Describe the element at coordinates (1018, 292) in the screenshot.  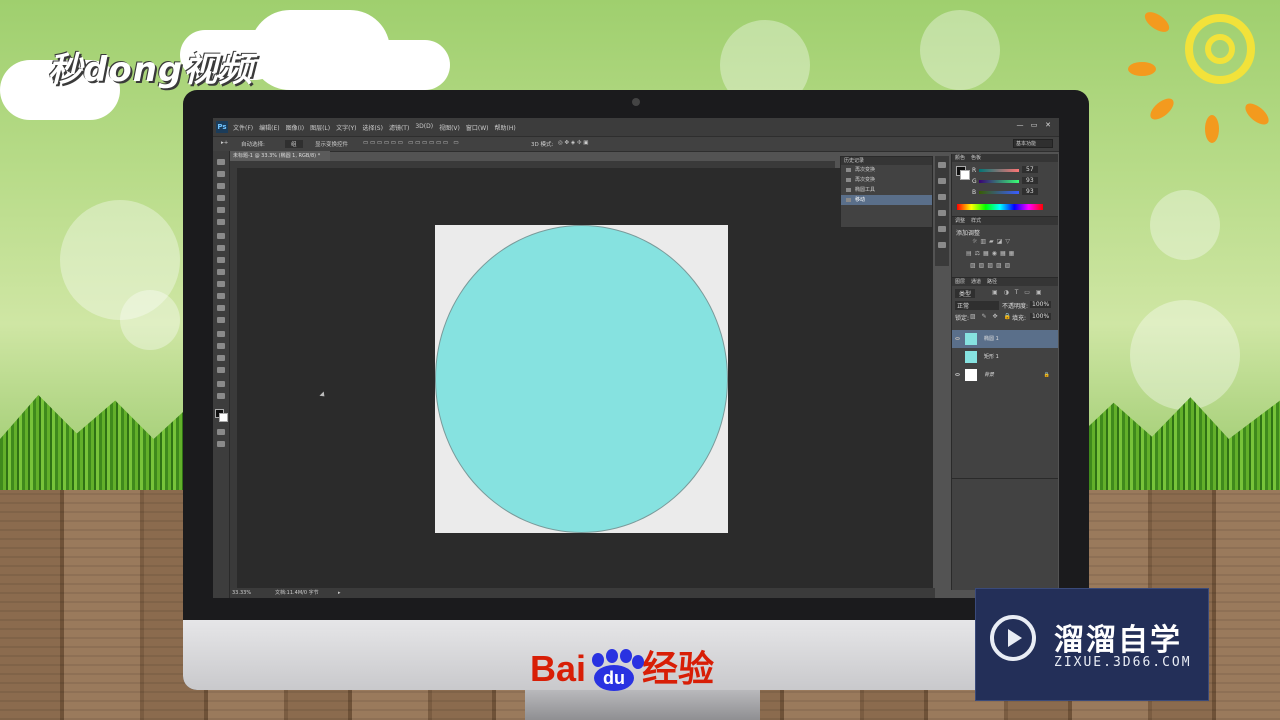
I see `filter-icons: ▣ ◑ T ▭ ▣` at that location.